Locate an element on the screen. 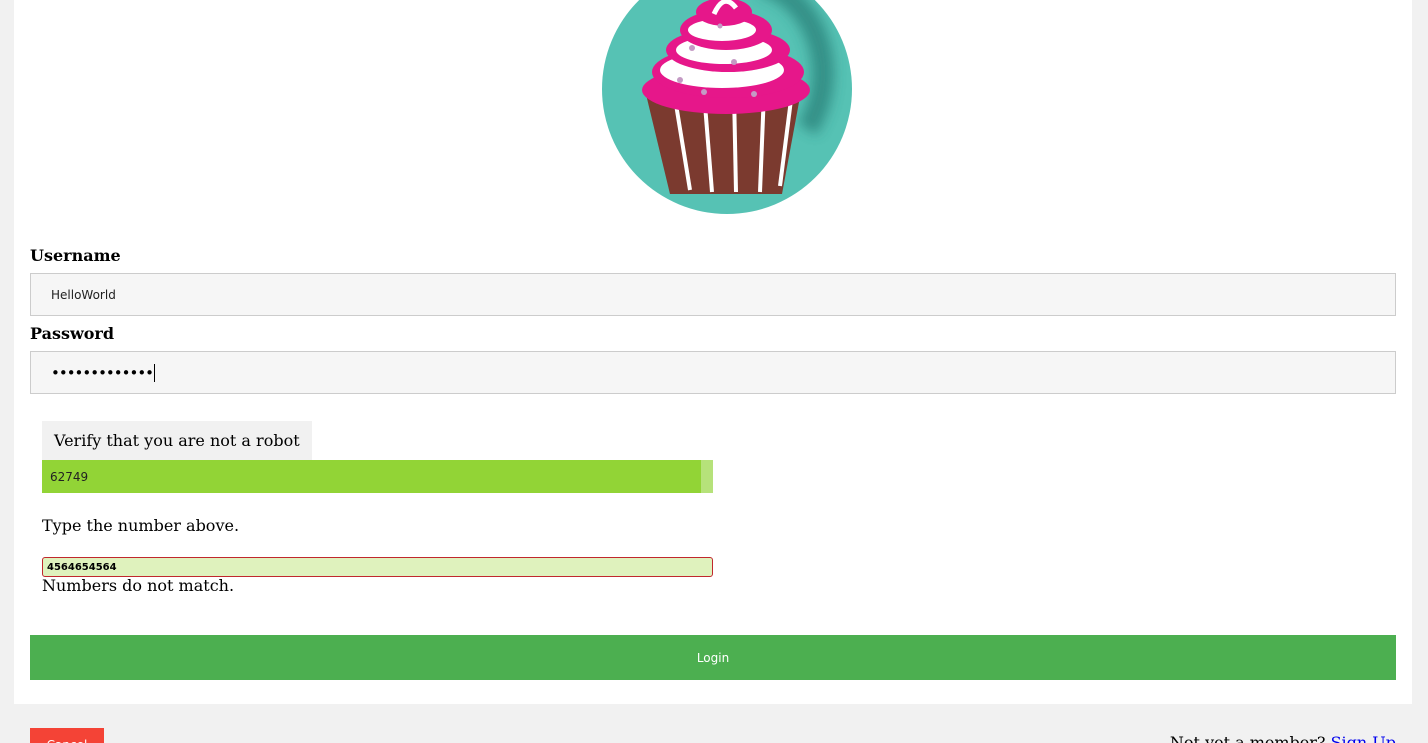 This screenshot has width=1428, height=743. signup-link: Sign Up is located at coordinates (1363, 738).